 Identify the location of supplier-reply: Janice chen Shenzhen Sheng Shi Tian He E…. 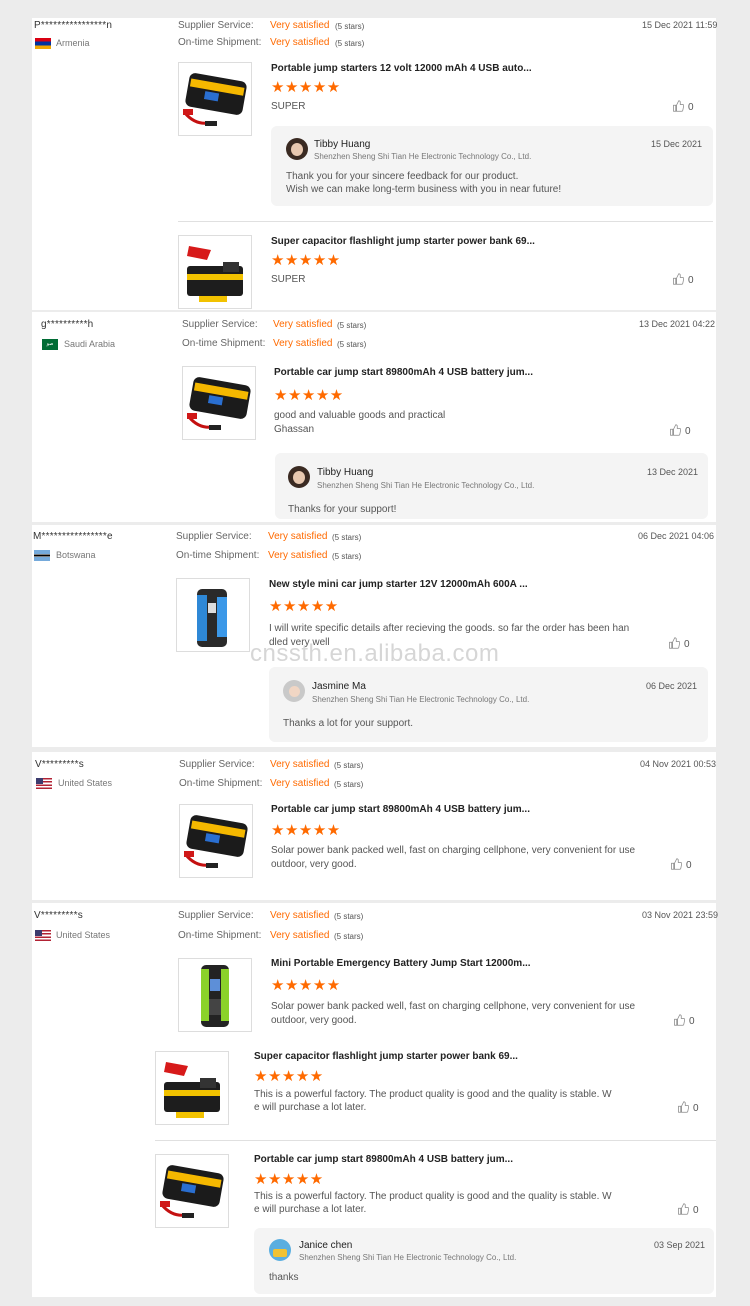
(484, 1261).